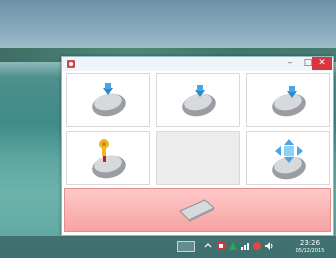 The width and height of the screenshot is (336, 258). I want to click on close-button: ✕, so click(322, 63).